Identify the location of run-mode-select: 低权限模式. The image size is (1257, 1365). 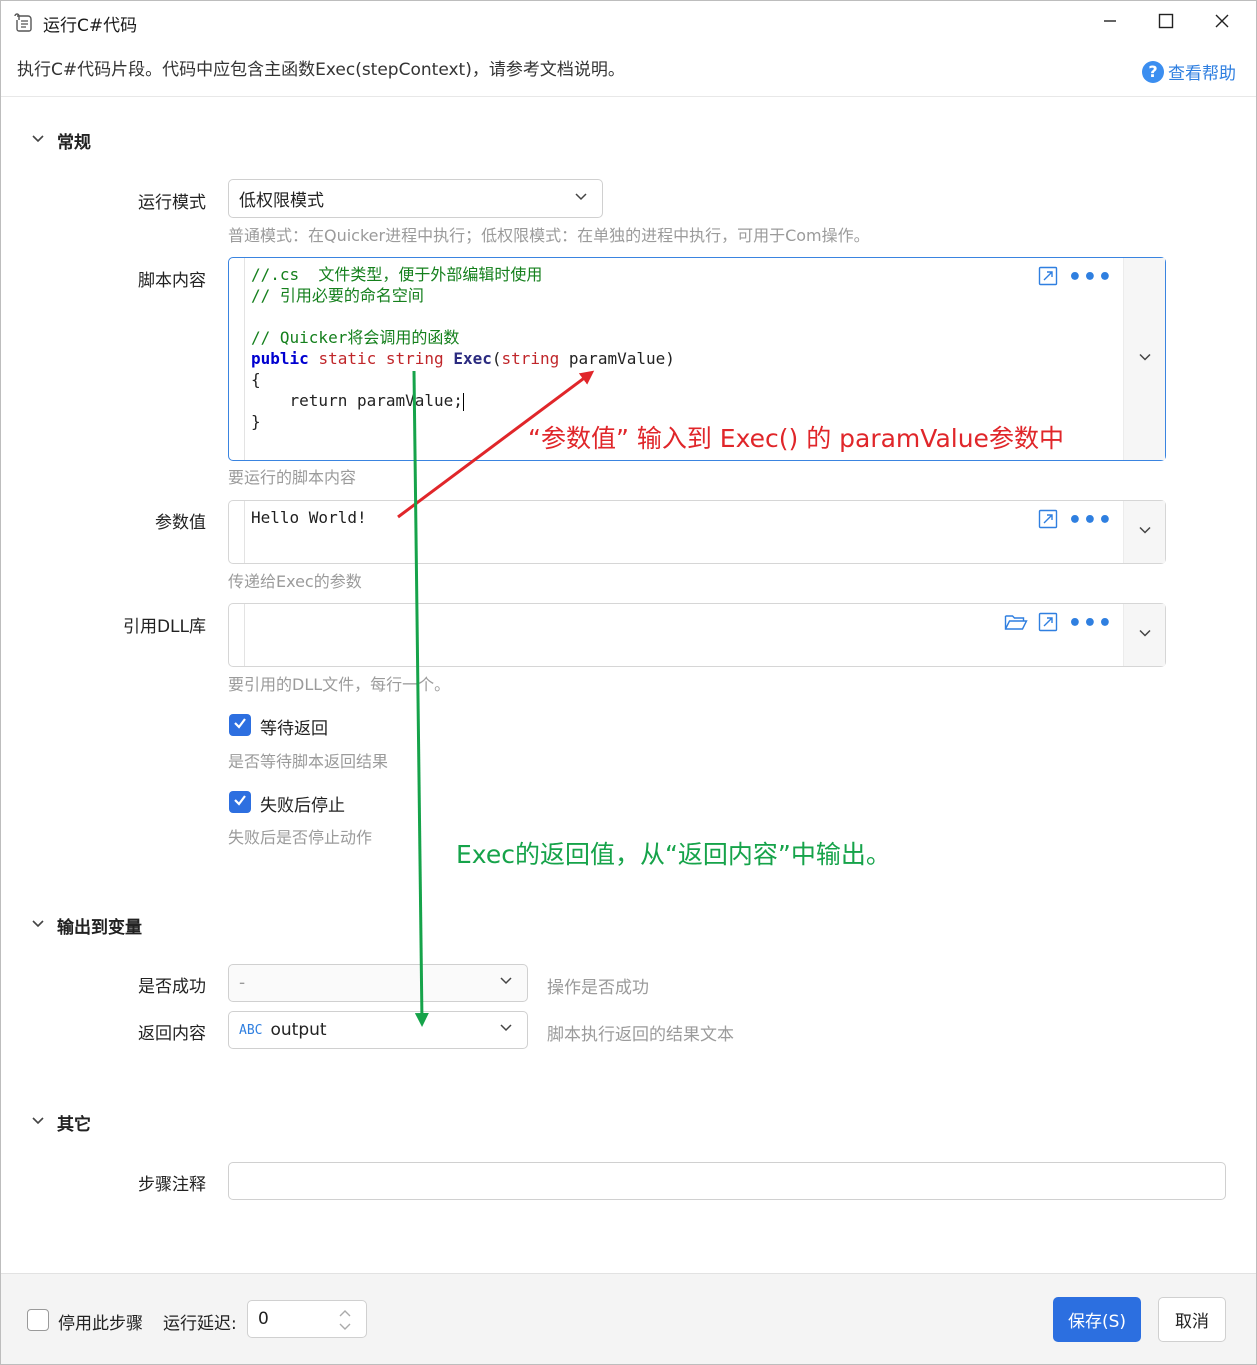
(415, 198).